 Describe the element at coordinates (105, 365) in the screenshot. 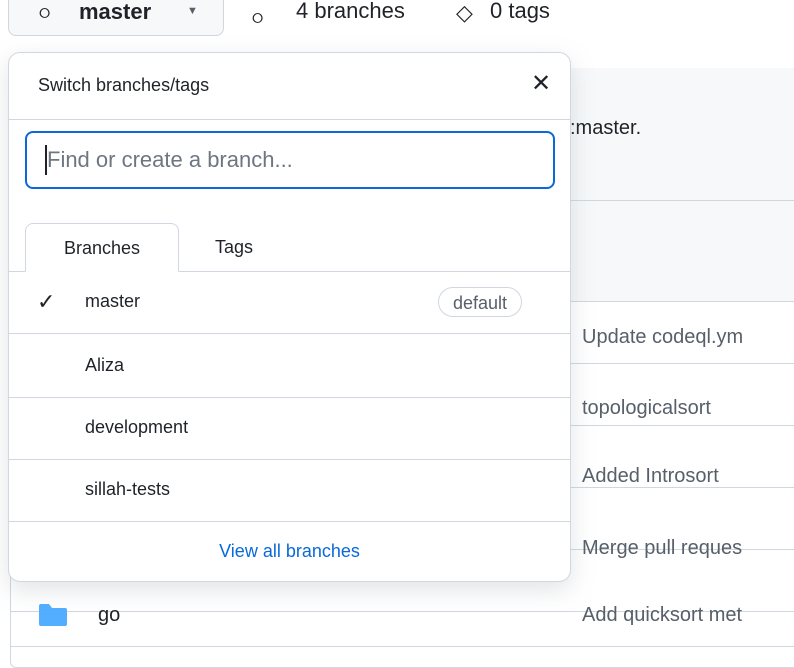

I see `branch-item-label: Aliza` at that location.